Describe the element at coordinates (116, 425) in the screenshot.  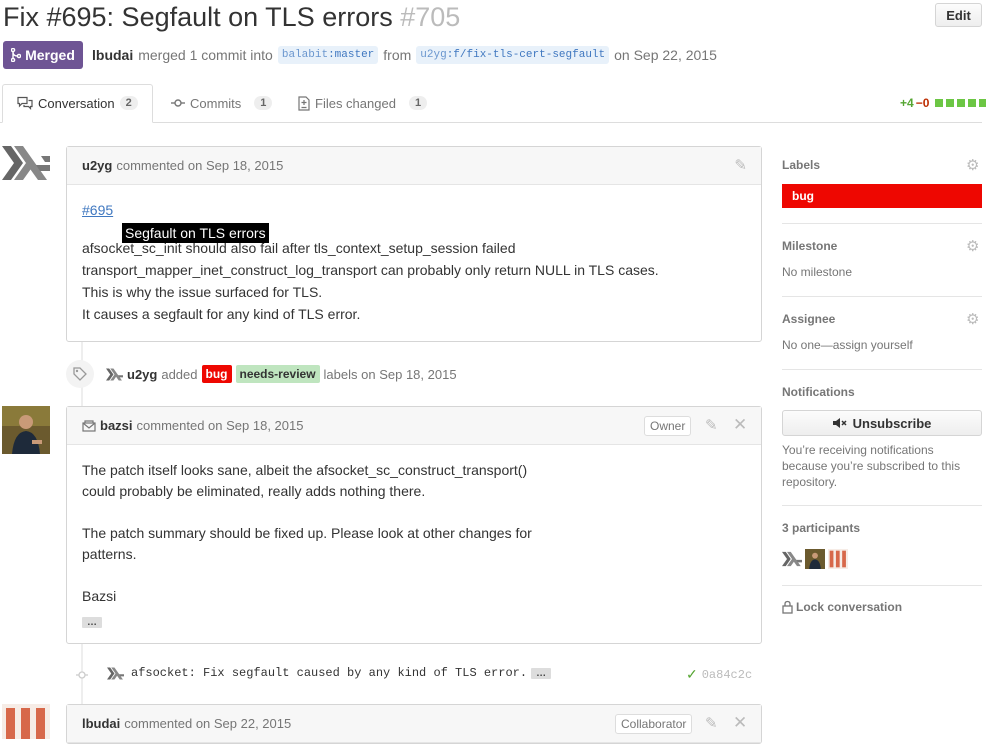
I see `comment-author: bazsi` at that location.